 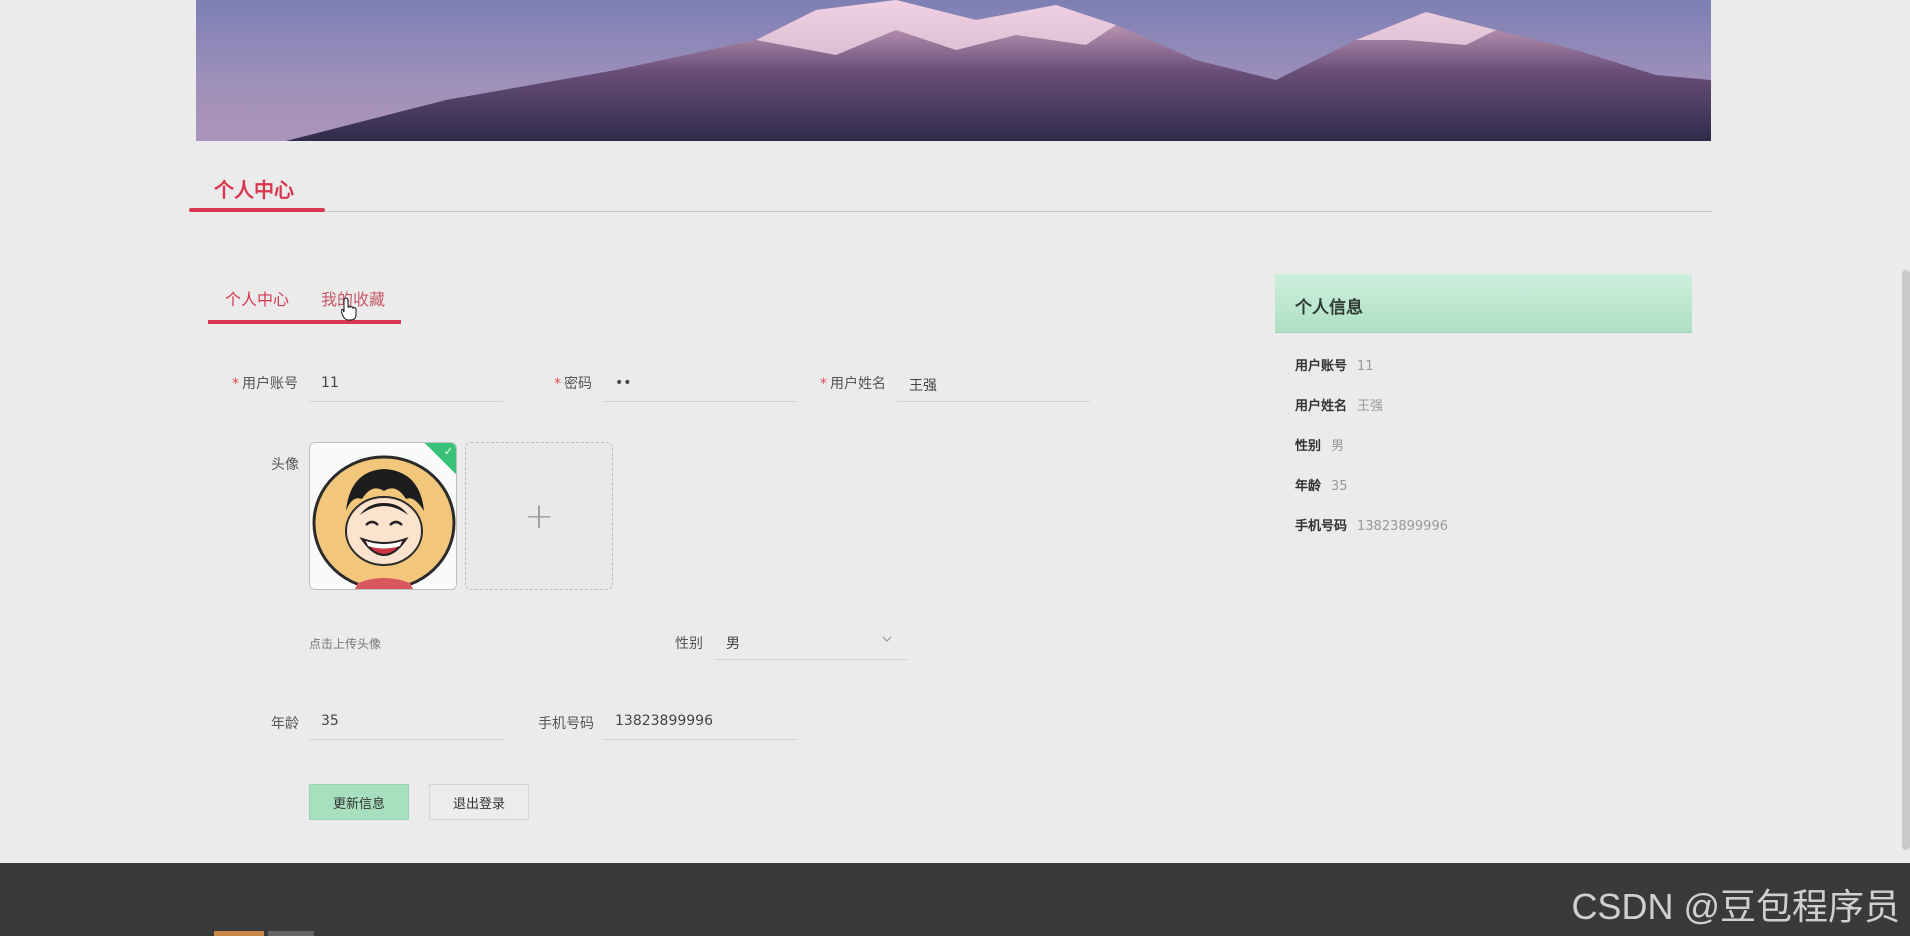 What do you see at coordinates (1329, 308) in the screenshot?
I see `info-panel-title: 个人信息` at bounding box center [1329, 308].